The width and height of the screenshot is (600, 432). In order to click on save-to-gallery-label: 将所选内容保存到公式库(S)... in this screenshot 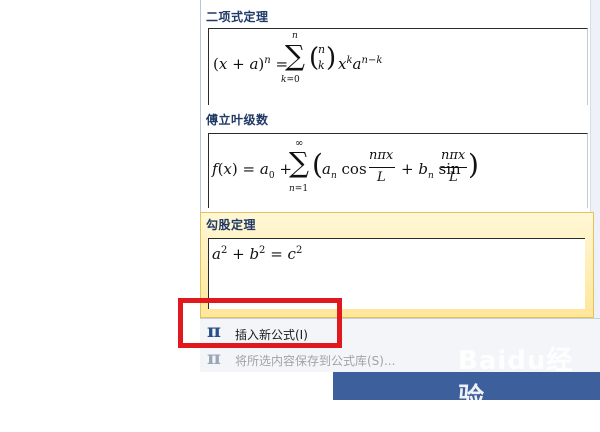, I will do `click(315, 361)`.